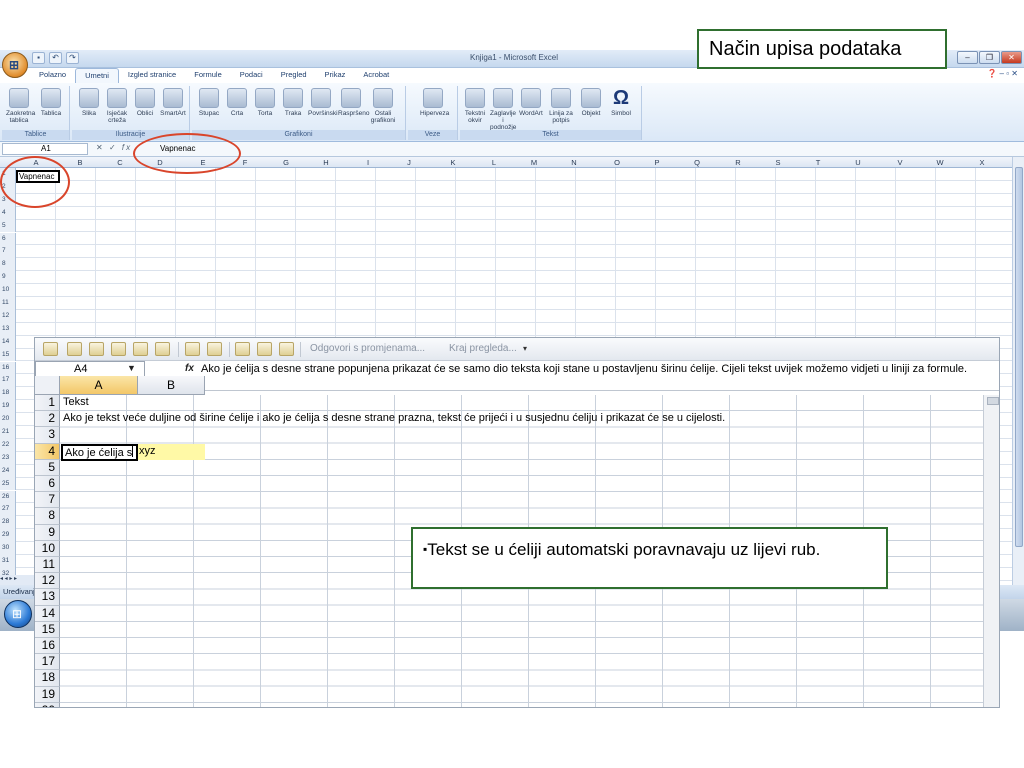  I want to click on column-header-r: R, so click(738, 162).